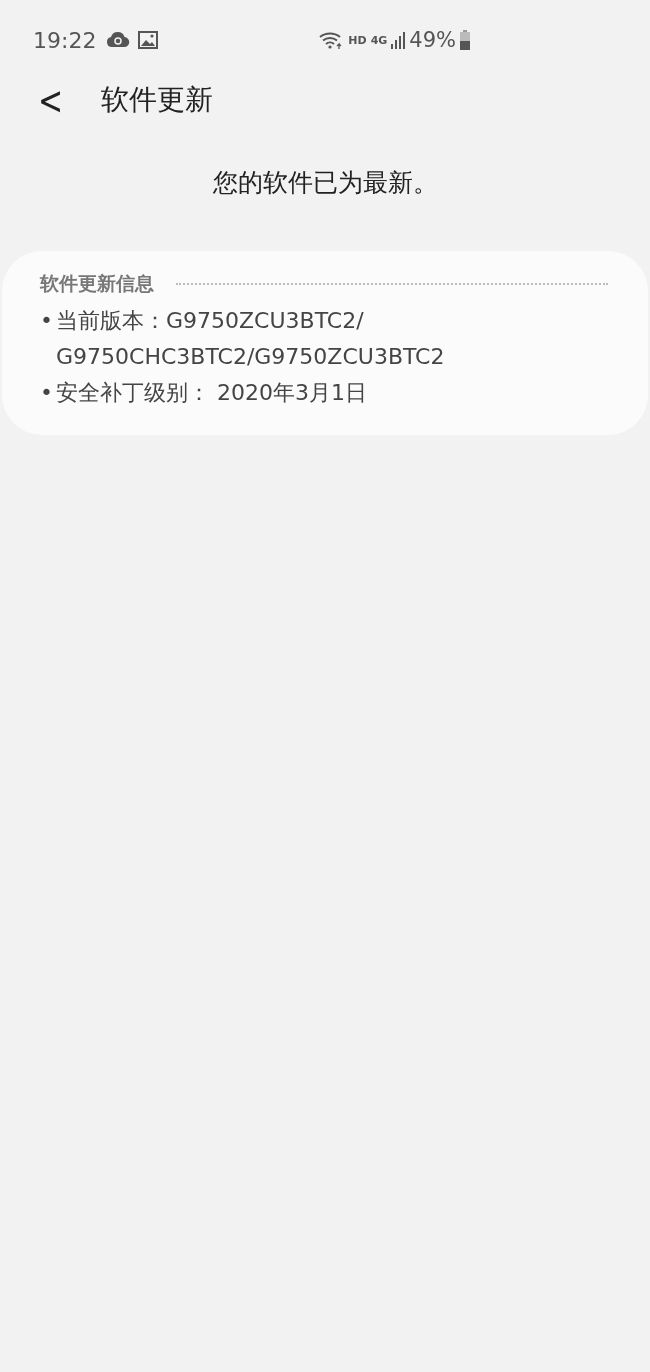 The height and width of the screenshot is (1372, 650). Describe the element at coordinates (210, 321) in the screenshot. I see `info-text: 当前版本：G9750ZCU3BTC2/` at that location.